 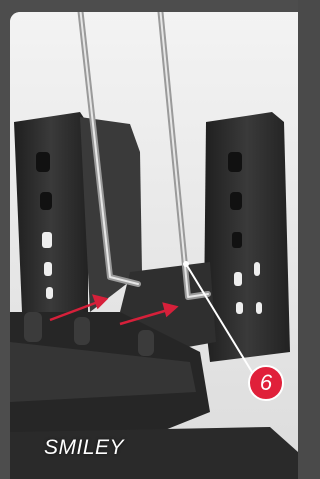 I want to click on photo-caption: SMILEY, so click(x=84, y=447).